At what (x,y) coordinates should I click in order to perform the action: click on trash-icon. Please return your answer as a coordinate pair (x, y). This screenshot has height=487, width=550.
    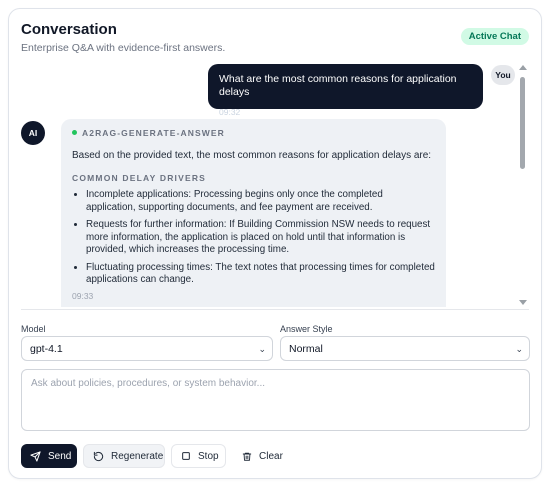
    Looking at the image, I should click on (247, 456).